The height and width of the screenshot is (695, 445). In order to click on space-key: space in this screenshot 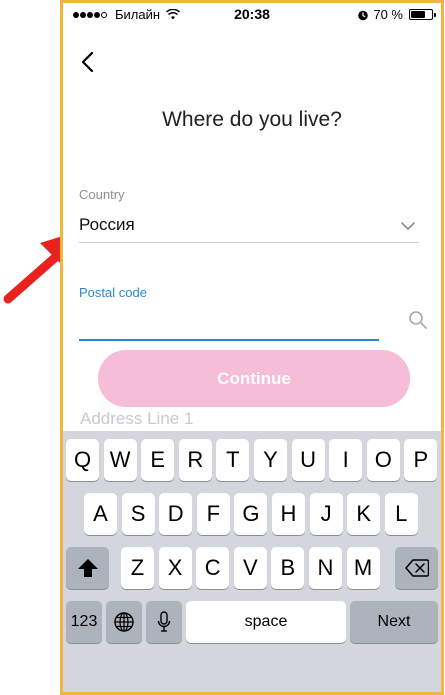, I will do `click(266, 622)`.